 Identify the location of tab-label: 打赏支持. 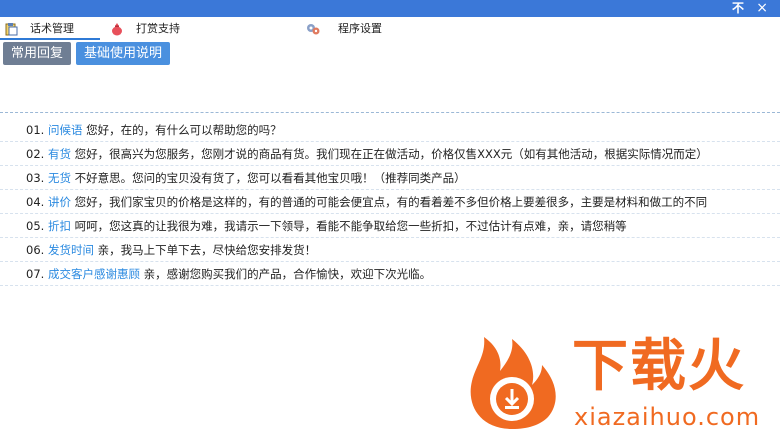
(158, 28).